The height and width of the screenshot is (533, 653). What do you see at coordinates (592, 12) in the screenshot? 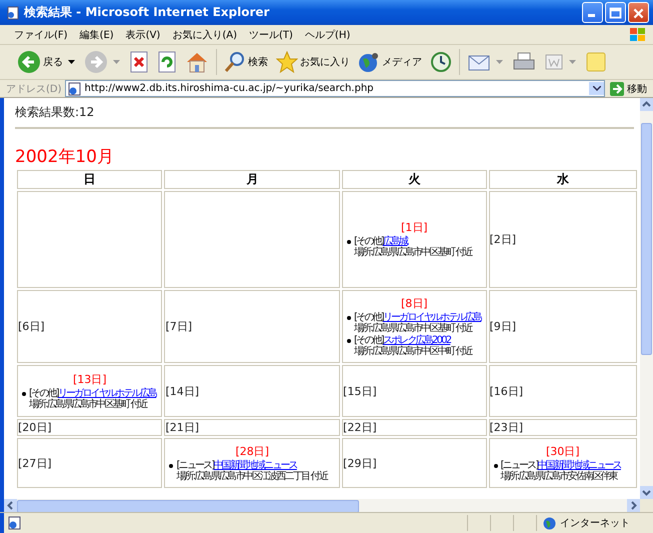
I see `minimize-button` at bounding box center [592, 12].